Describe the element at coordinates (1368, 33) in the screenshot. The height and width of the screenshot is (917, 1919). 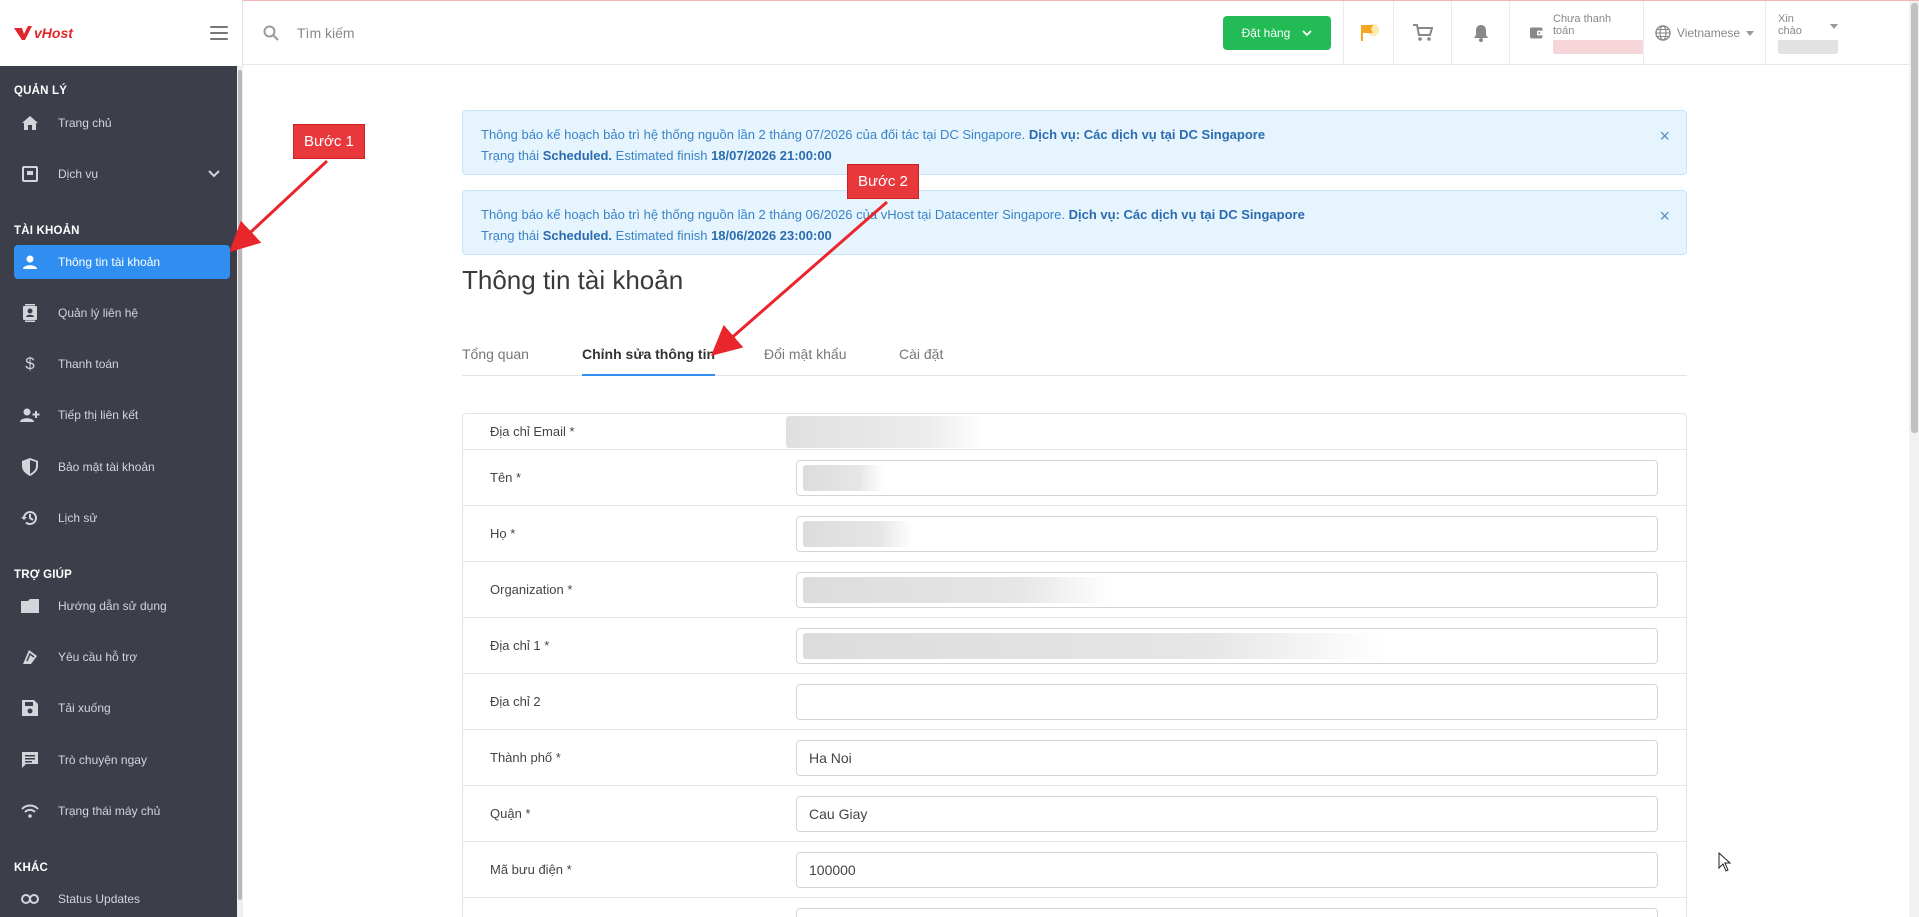
I see `notification-flag-cell` at that location.